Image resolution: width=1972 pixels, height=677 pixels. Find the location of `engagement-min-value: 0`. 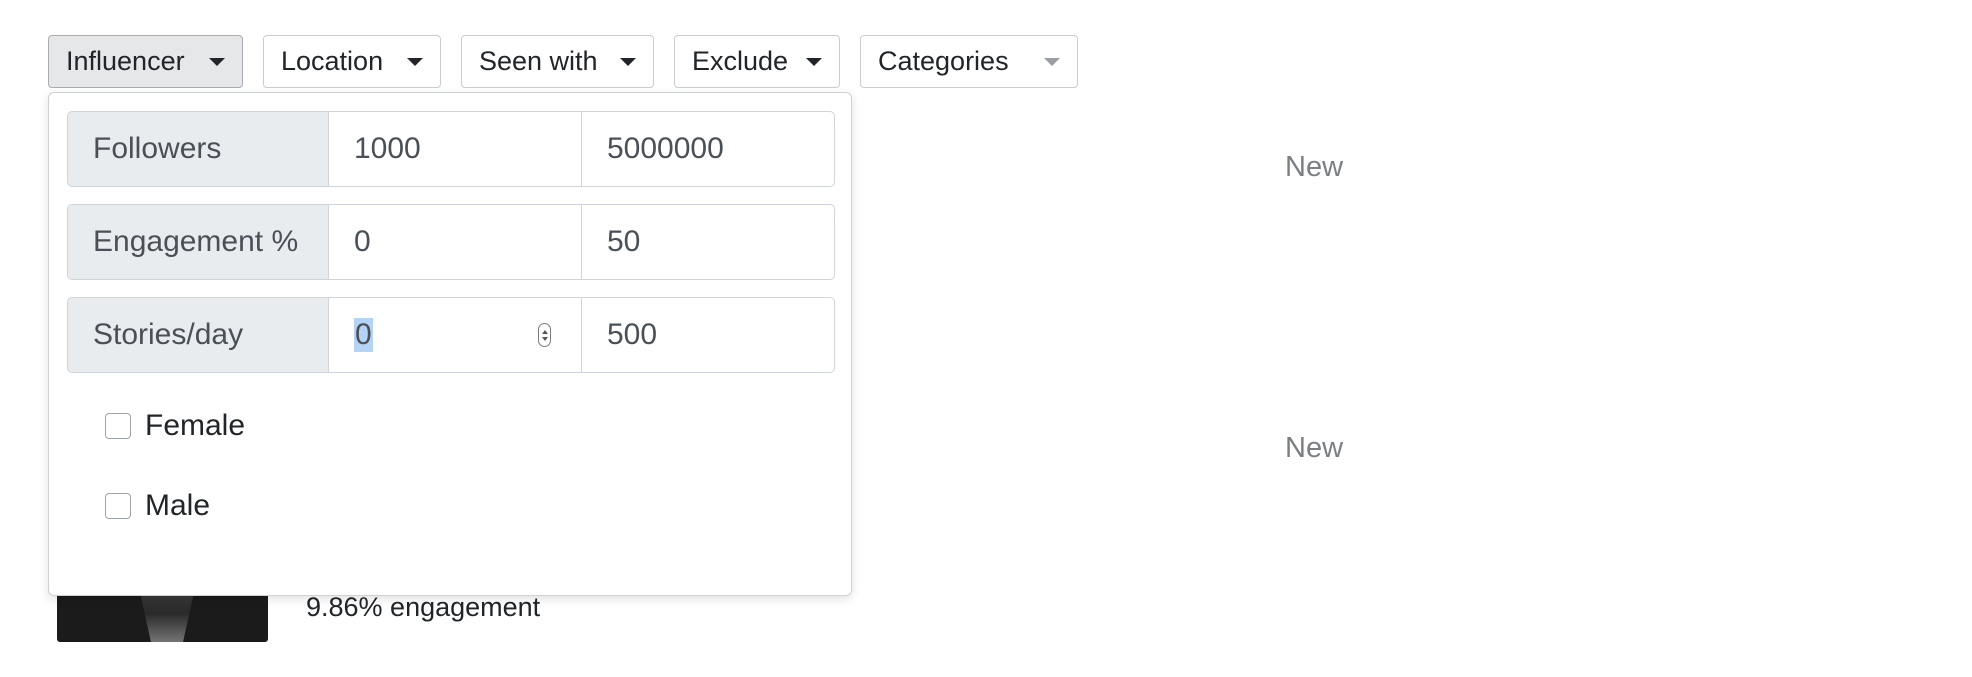

engagement-min-value: 0 is located at coordinates (362, 241).